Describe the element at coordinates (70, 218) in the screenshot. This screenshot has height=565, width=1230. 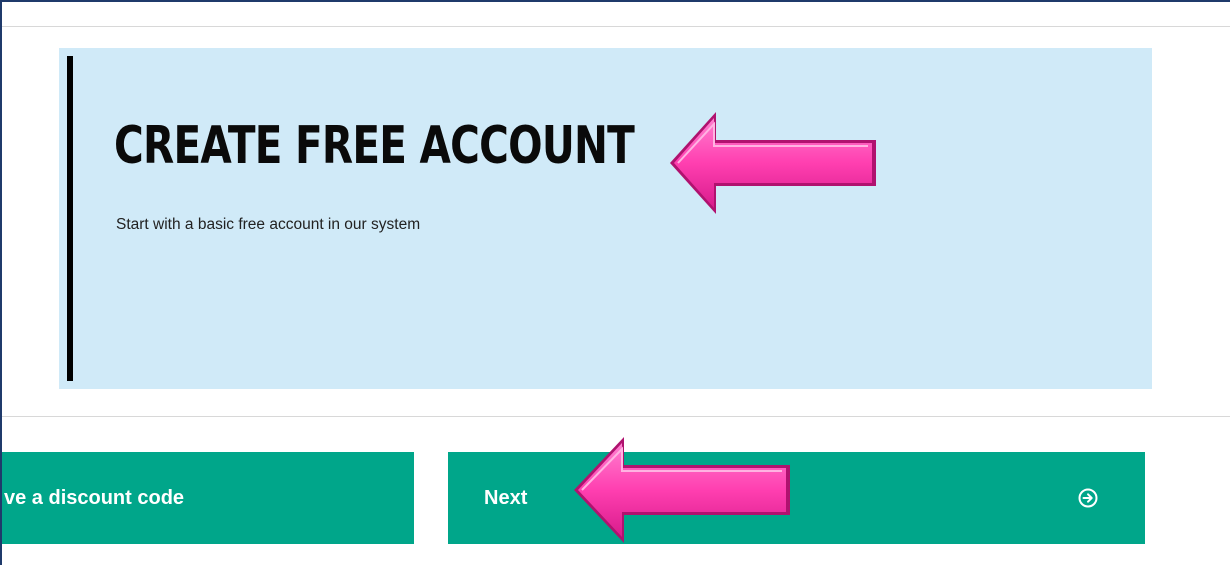
I see `plan-accent-bar` at that location.